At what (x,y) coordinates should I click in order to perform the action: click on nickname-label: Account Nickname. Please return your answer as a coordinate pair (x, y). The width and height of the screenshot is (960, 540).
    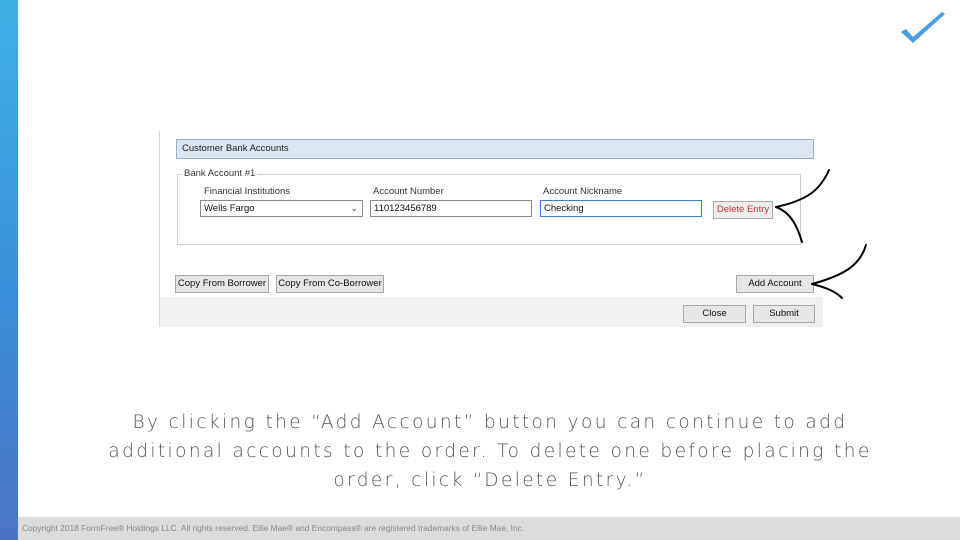
    Looking at the image, I should click on (583, 191).